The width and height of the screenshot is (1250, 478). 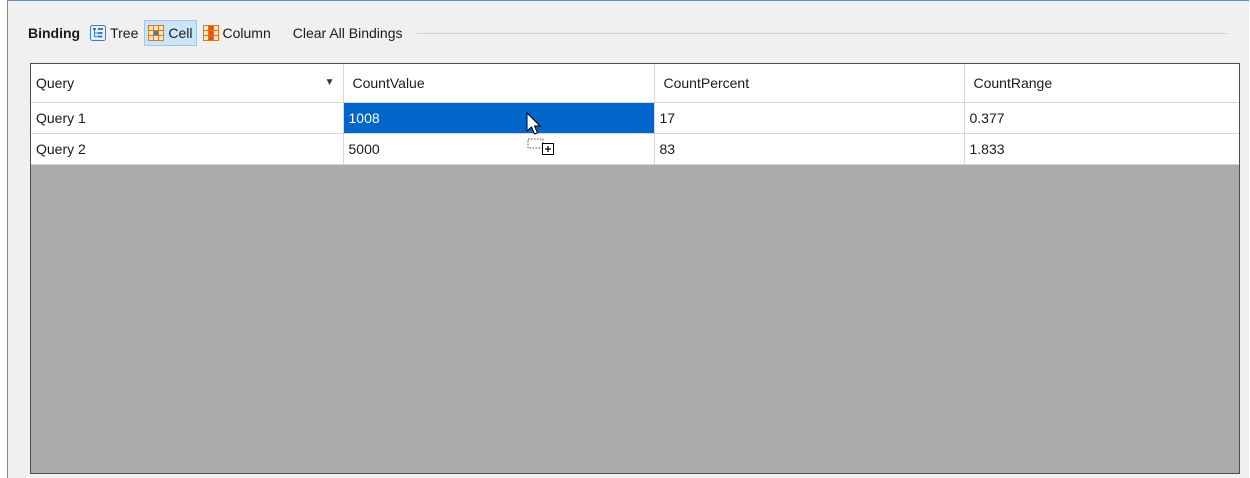 What do you see at coordinates (1101, 83) in the screenshot?
I see `column-header-countrange: CountRange` at bounding box center [1101, 83].